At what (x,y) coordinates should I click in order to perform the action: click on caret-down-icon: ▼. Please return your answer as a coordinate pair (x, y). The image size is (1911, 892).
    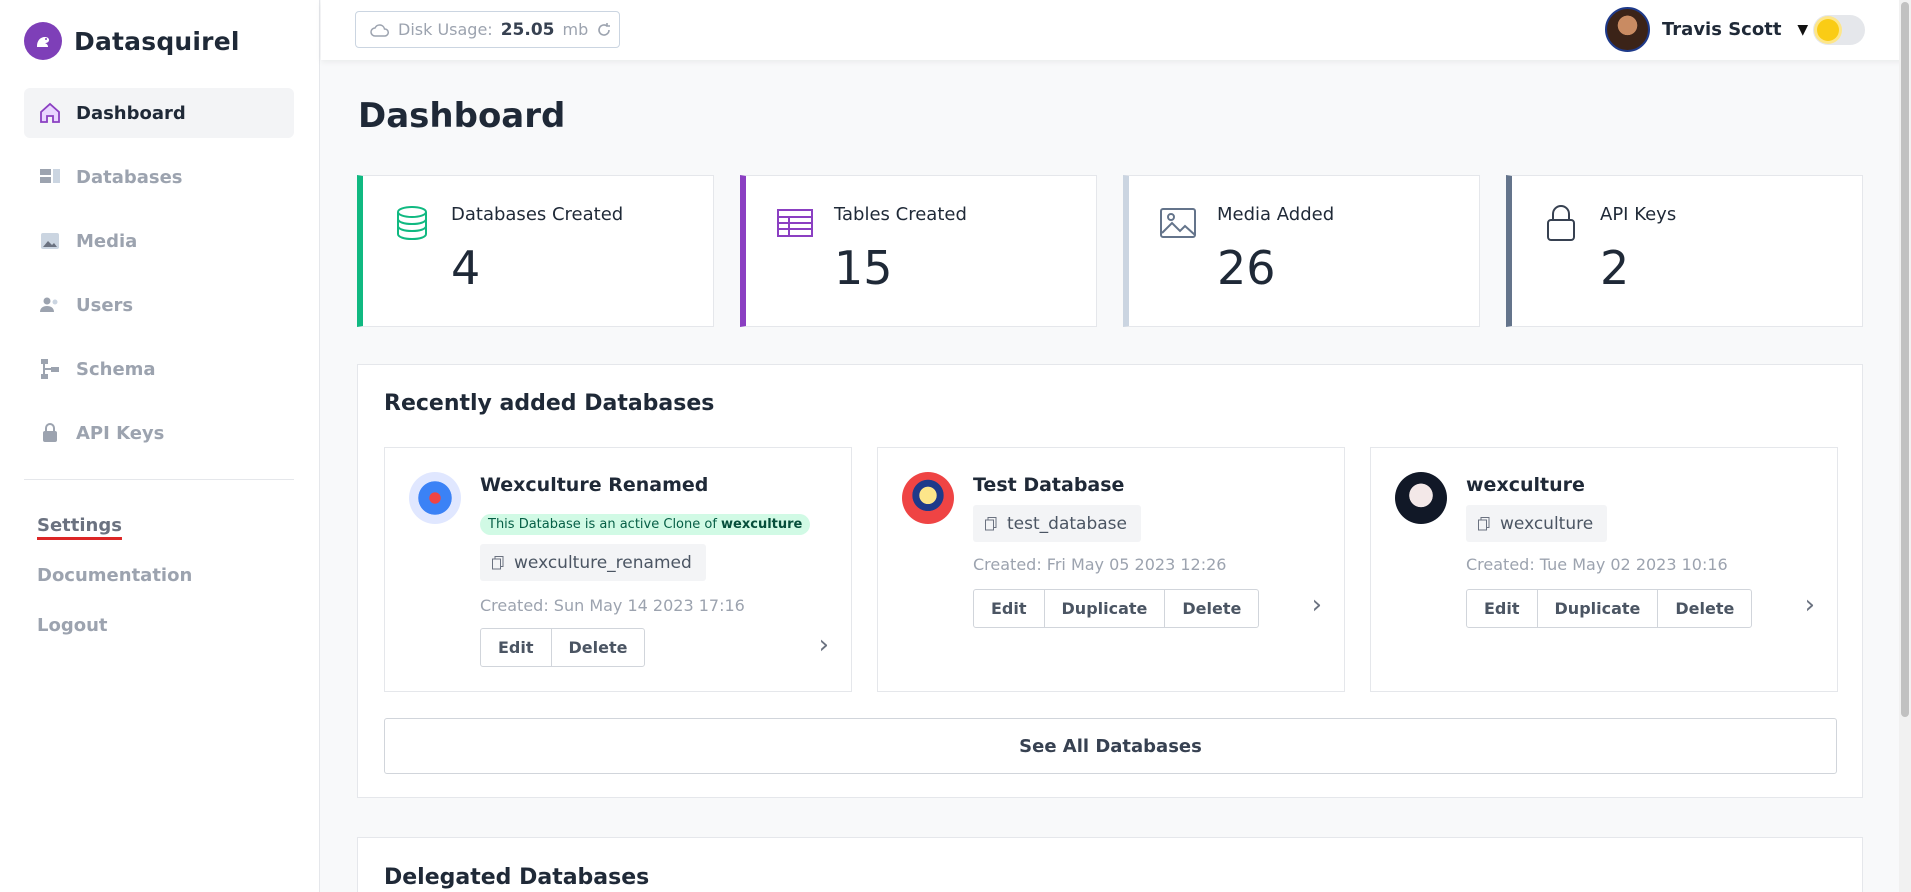
    Looking at the image, I should click on (1803, 29).